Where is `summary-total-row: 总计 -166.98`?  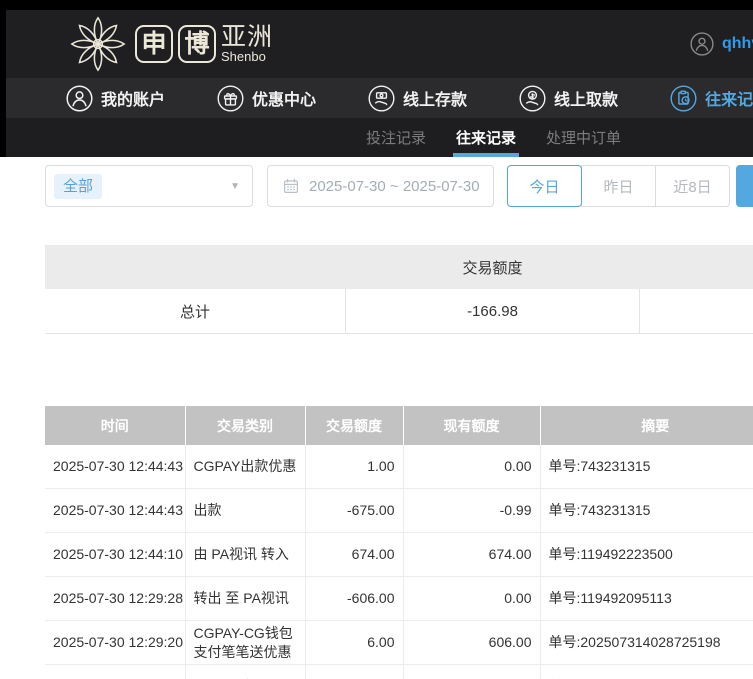 summary-total-row: 总计 -166.98 is located at coordinates (399, 311).